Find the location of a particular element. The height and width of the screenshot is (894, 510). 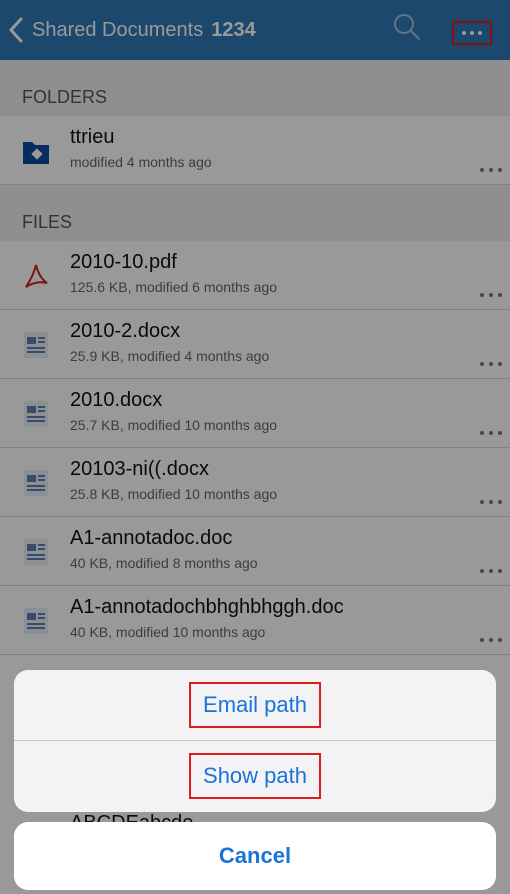

email-path-option: Email path is located at coordinates (255, 705).